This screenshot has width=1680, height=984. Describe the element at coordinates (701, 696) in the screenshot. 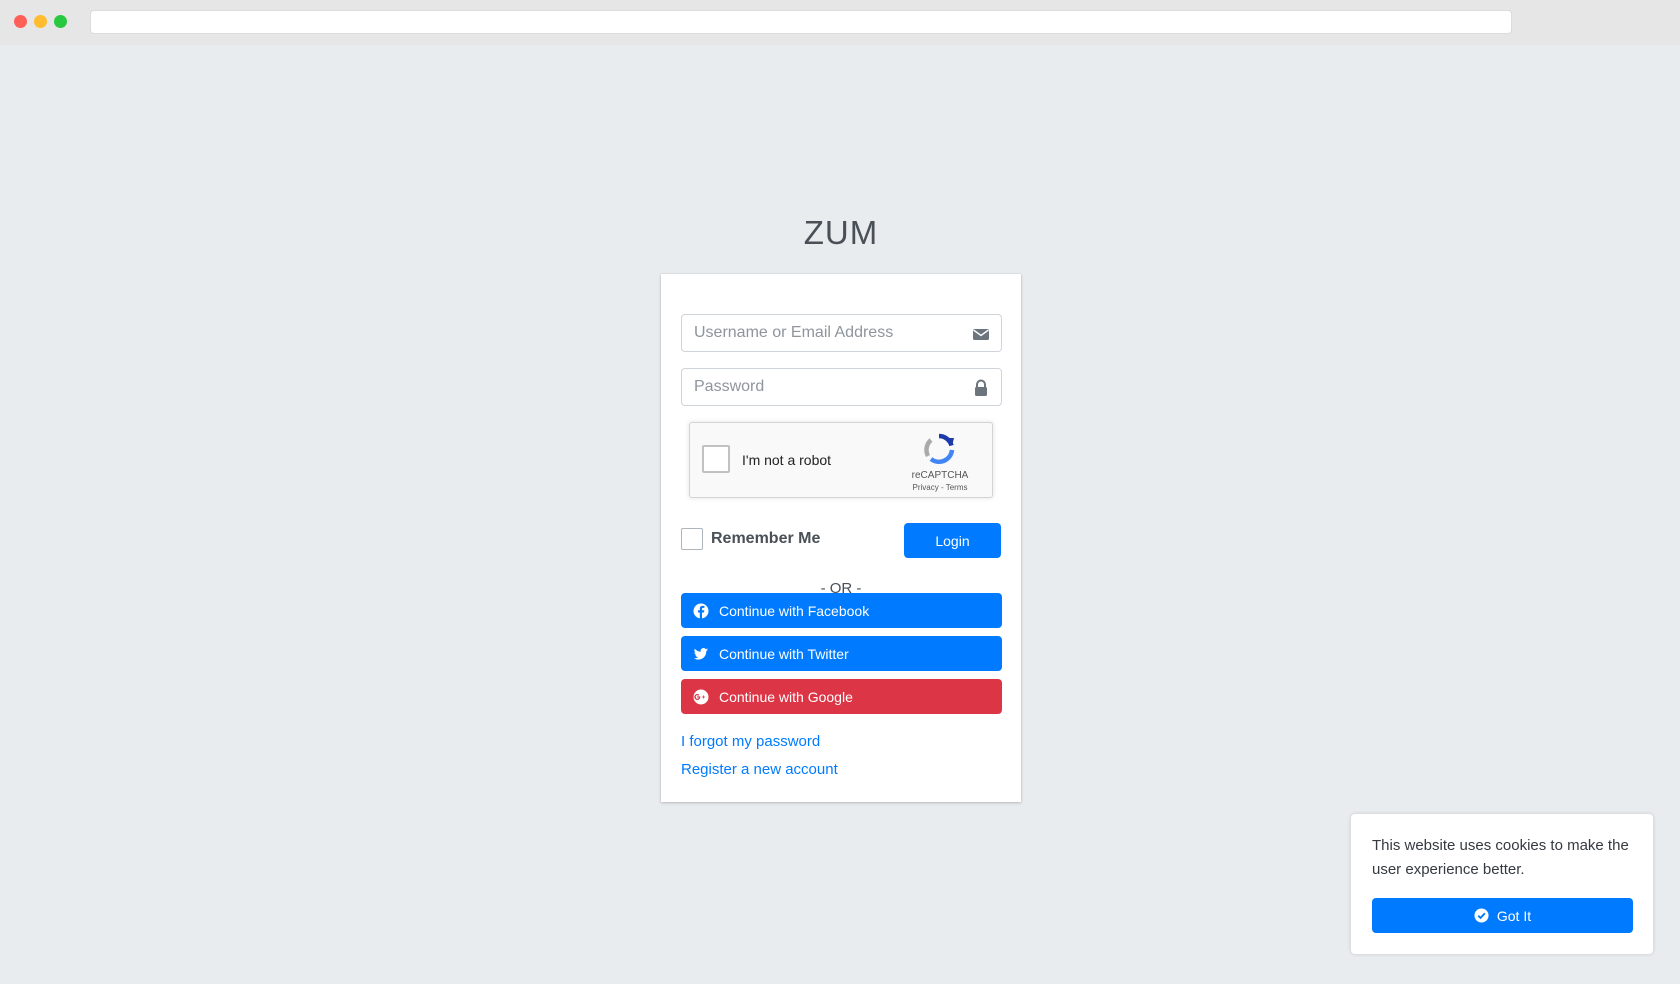

I see `google-plus-icon` at that location.